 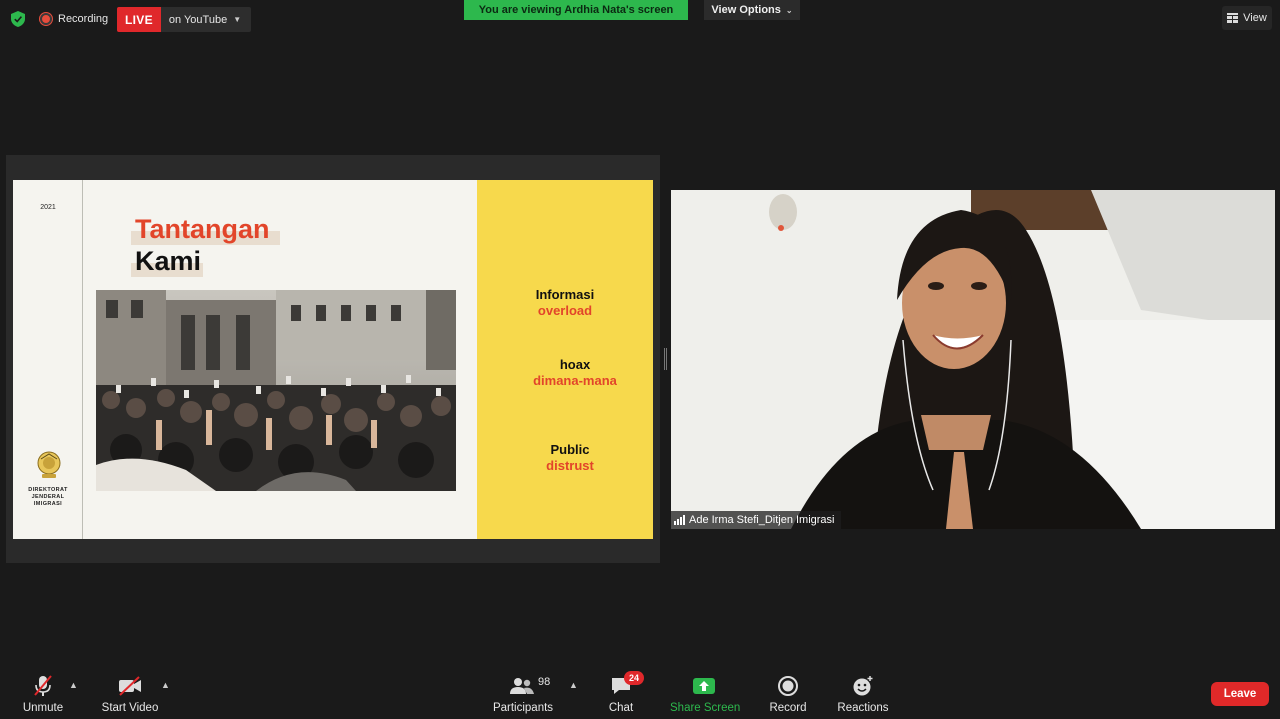 What do you see at coordinates (573, 685) in the screenshot?
I see `participants-options-caret-icon: ▲` at bounding box center [573, 685].